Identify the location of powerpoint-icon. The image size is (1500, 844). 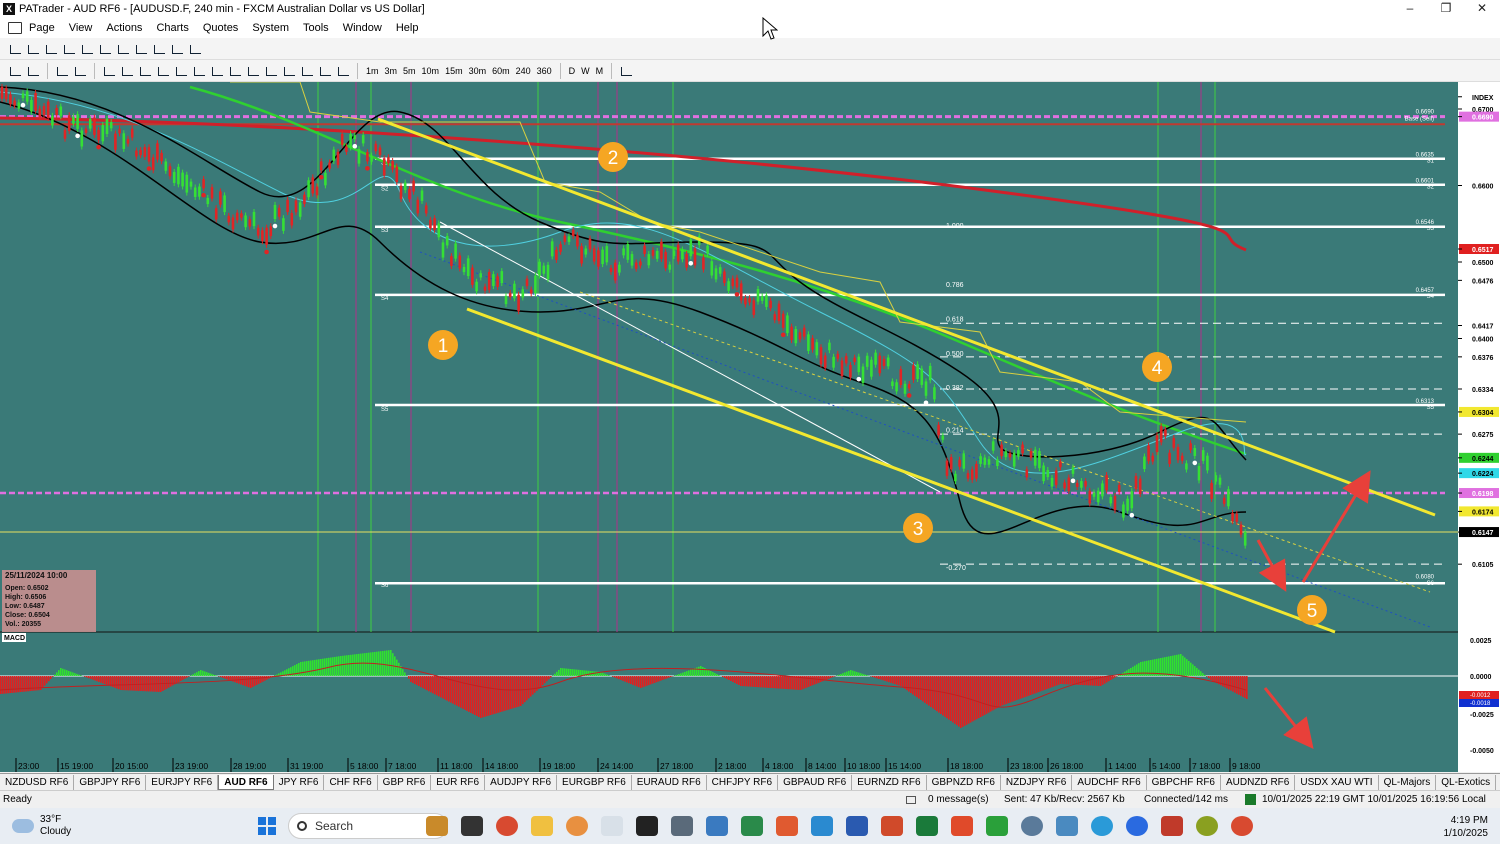
(892, 826).